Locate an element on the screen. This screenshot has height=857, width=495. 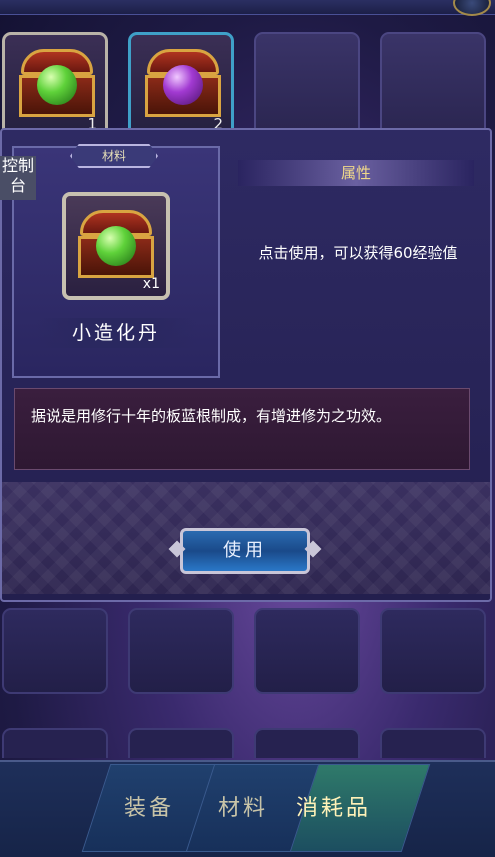
attributes-effect: 点击使用，可以获得60经验值 is located at coordinates (358, 253).